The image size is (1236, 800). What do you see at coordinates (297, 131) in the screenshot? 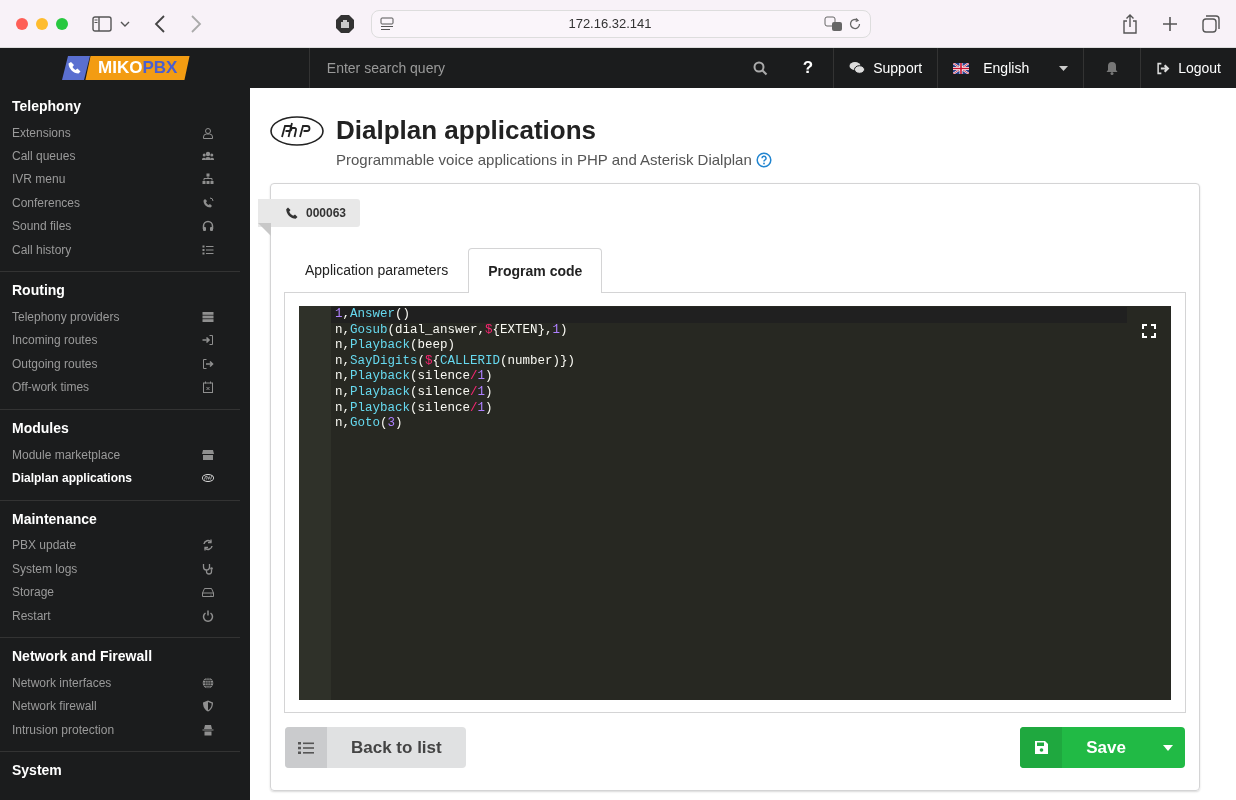
I see `php-logo-icon` at bounding box center [297, 131].